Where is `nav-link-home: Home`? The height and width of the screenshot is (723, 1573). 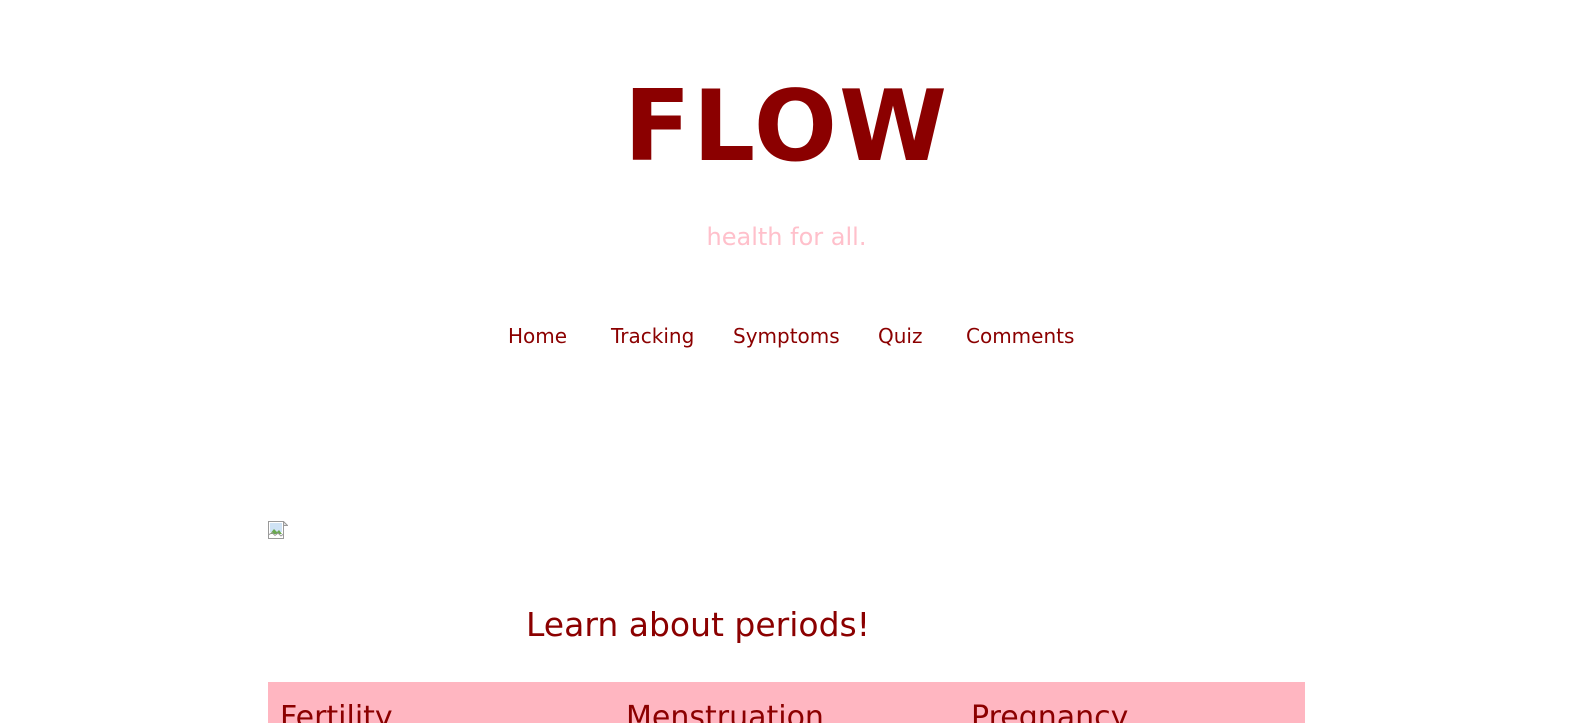 nav-link-home: Home is located at coordinates (537, 336).